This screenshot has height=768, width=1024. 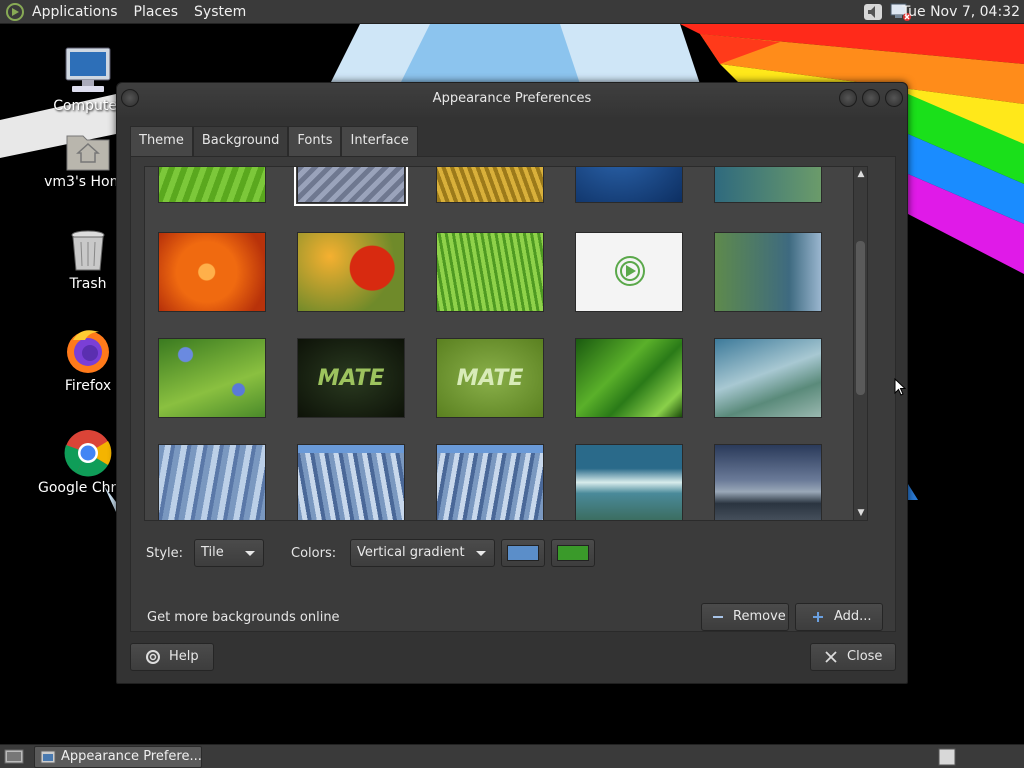 What do you see at coordinates (88, 69) in the screenshot?
I see `computer-icon` at bounding box center [88, 69].